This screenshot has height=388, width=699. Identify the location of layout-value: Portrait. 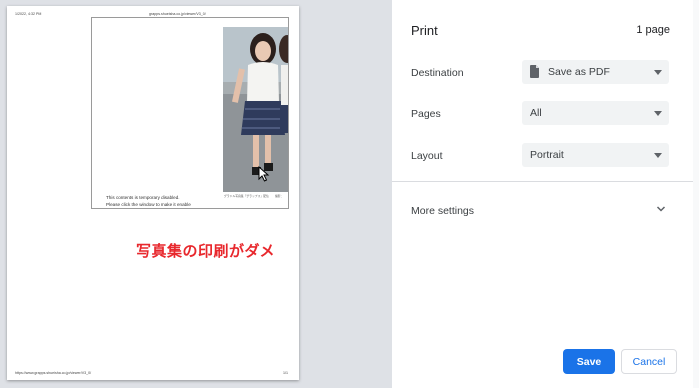
(547, 155).